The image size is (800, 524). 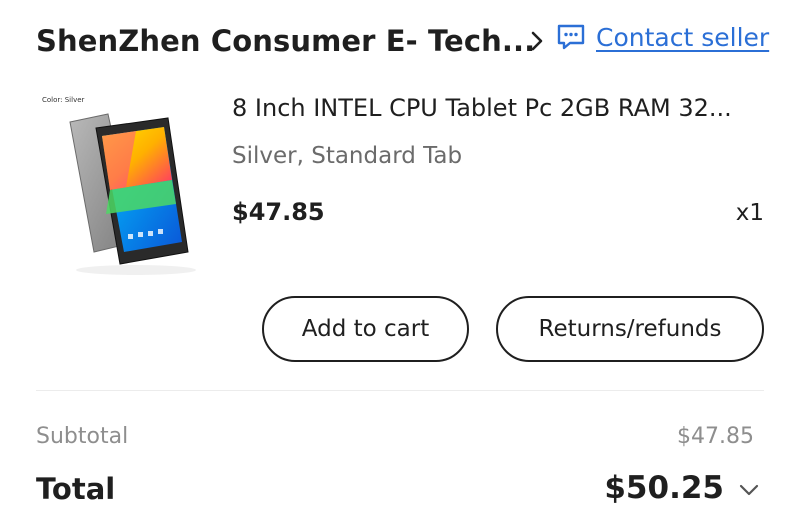 What do you see at coordinates (63, 100) in the screenshot?
I see `product-image-caption: Color: Silver` at bounding box center [63, 100].